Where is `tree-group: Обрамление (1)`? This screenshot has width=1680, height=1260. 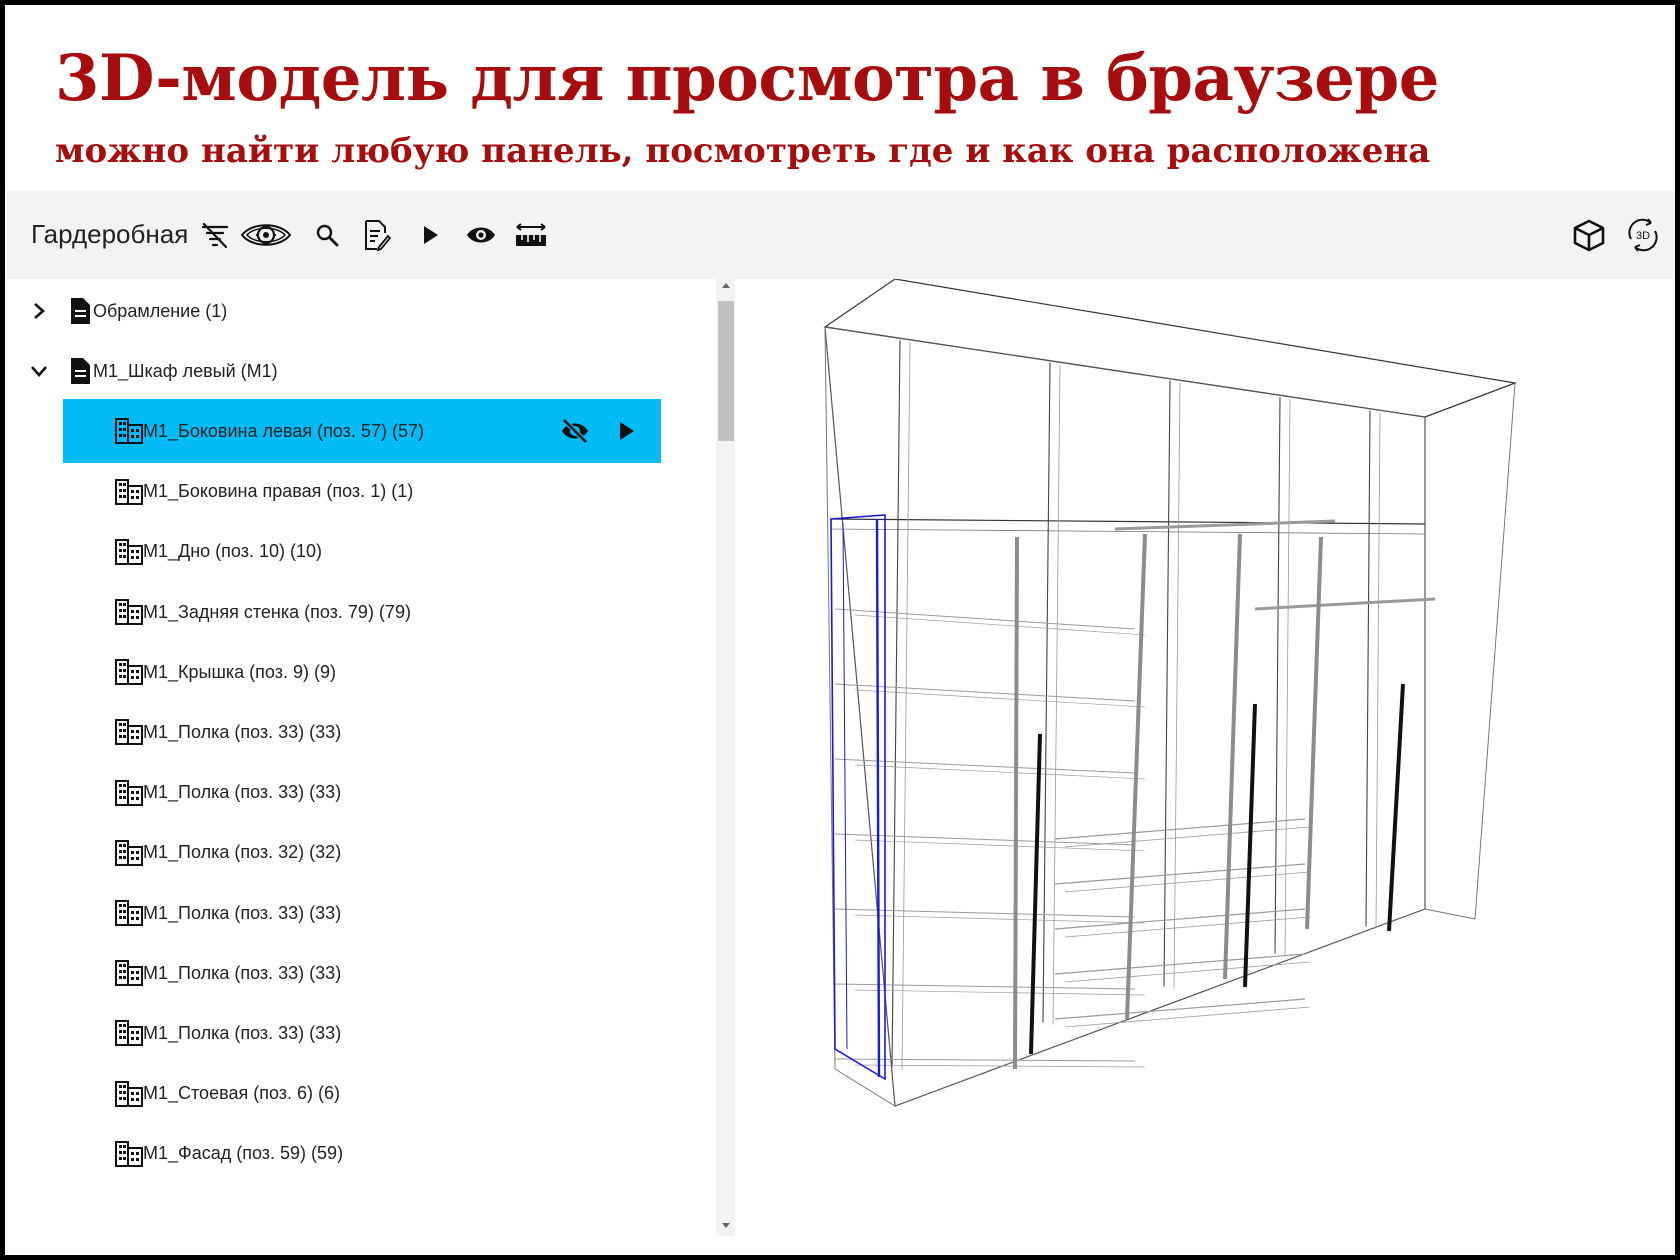
tree-group: Обрамление (1) is located at coordinates (357, 311).